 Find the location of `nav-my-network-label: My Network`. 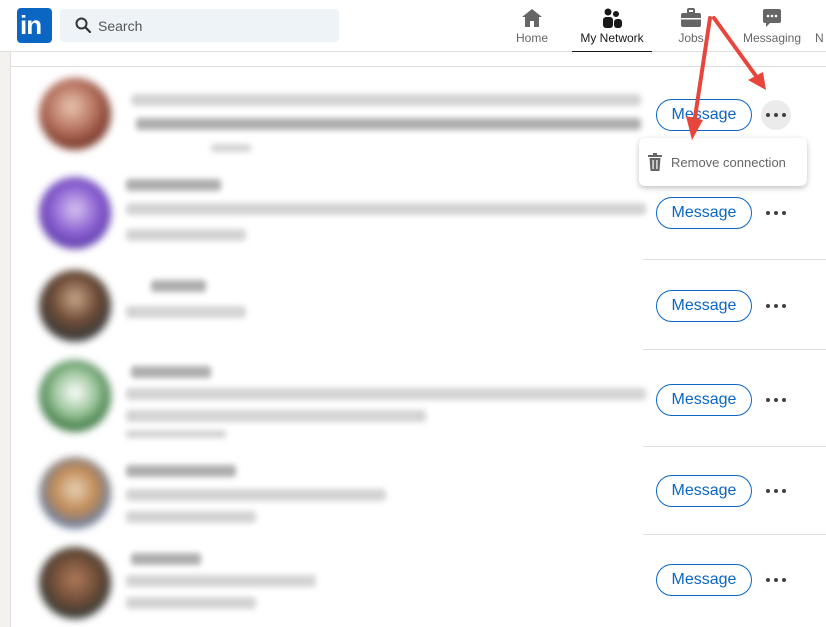

nav-my-network-label: My Network is located at coordinates (612, 38).